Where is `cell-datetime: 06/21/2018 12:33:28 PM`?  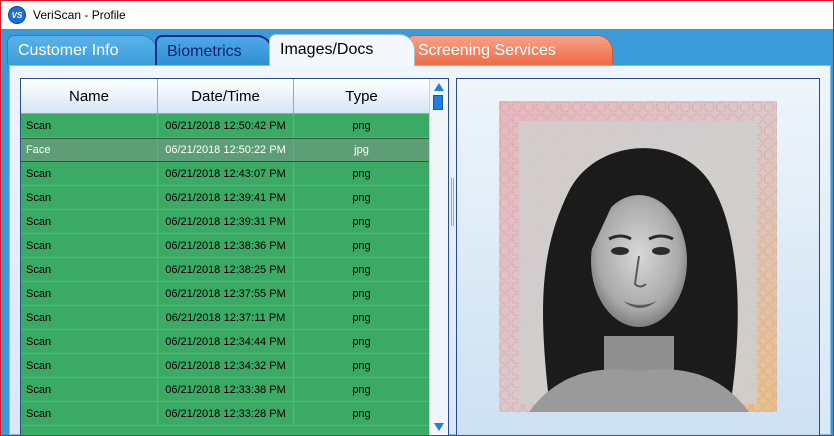
cell-datetime: 06/21/2018 12:33:28 PM is located at coordinates (226, 413).